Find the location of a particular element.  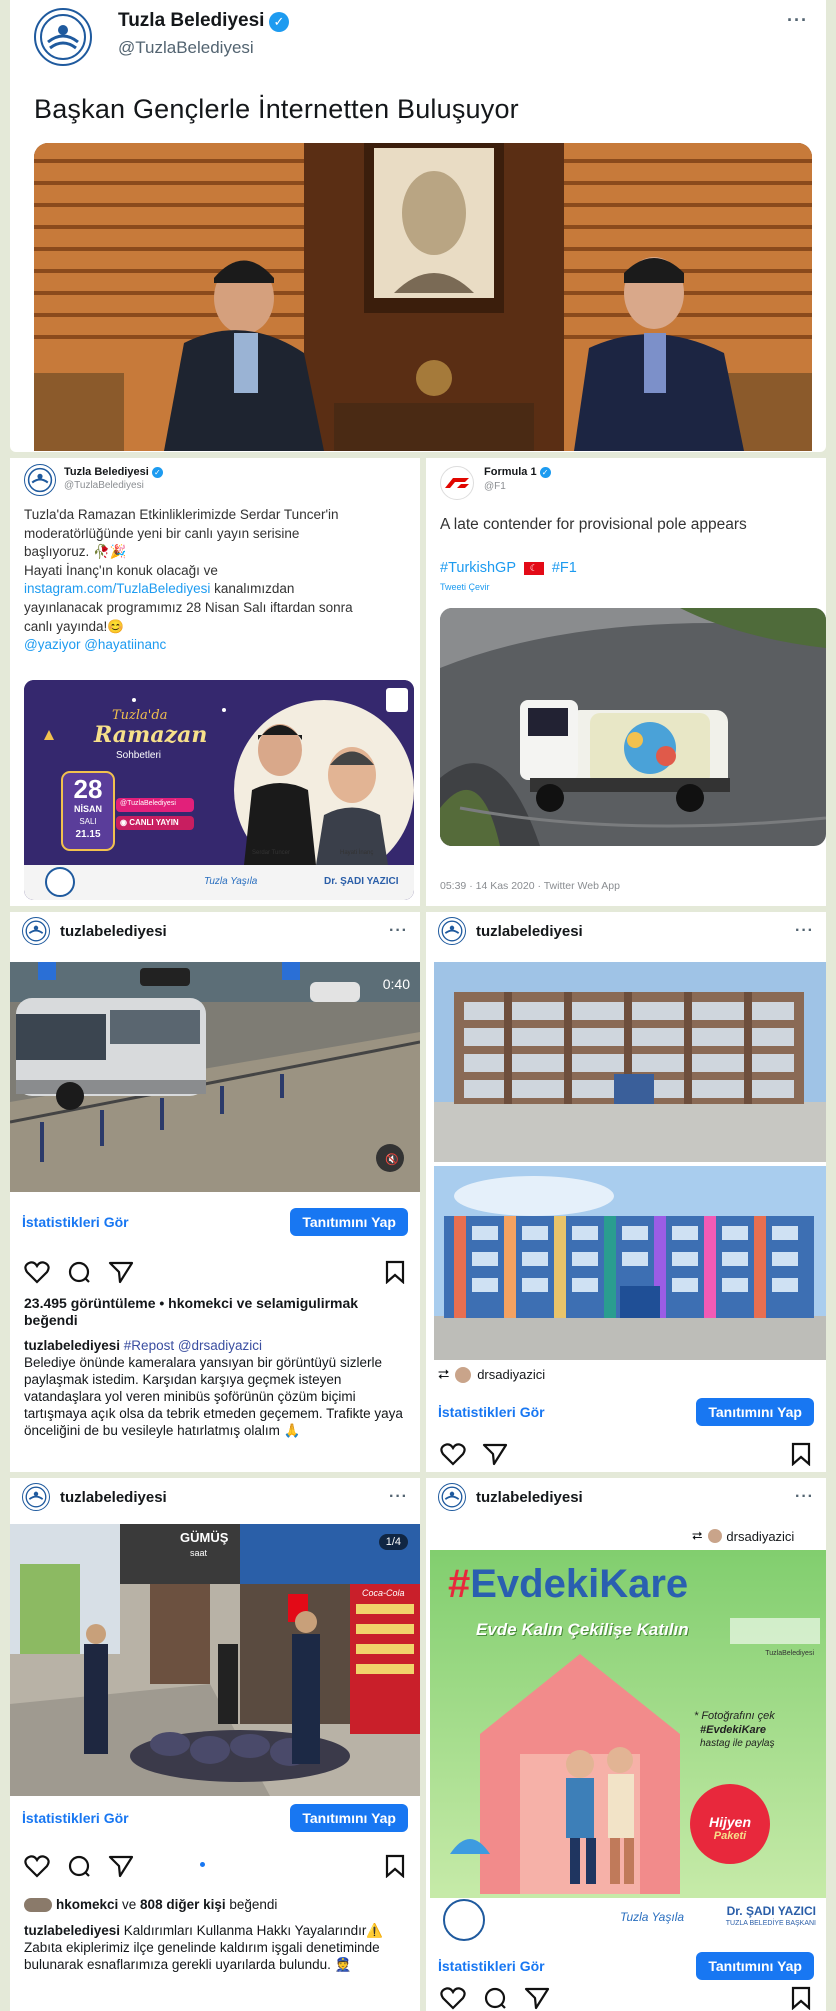

repost-icon: ⮂ is located at coordinates (444, 1374).